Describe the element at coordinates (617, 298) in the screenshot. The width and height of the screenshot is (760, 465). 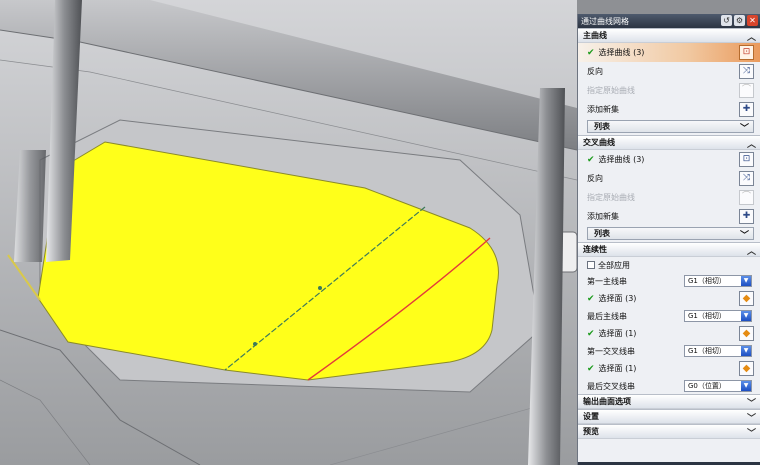
I see `sel-face-1-label: 选择面 (3)` at that location.